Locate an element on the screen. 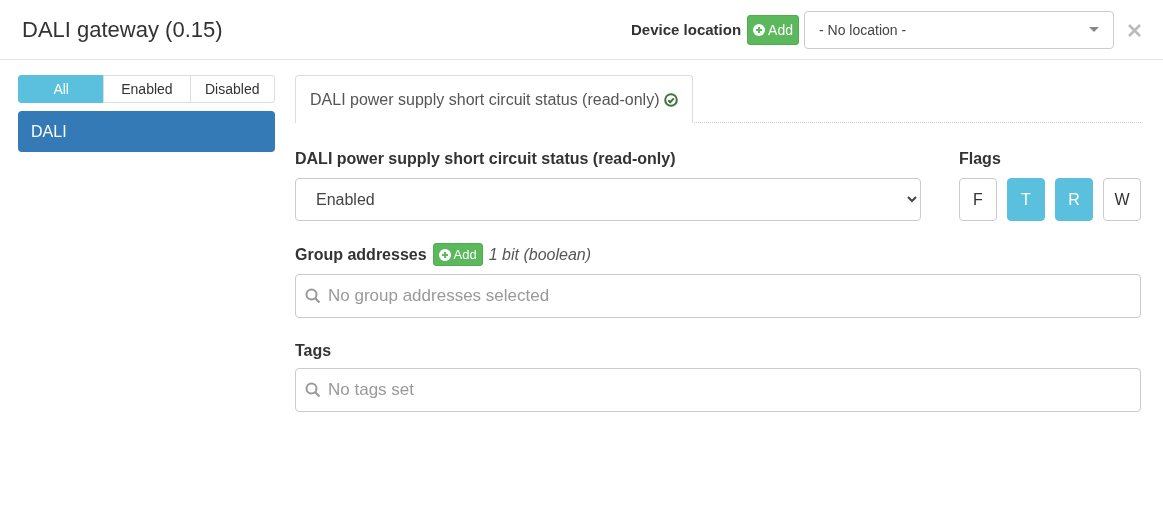 The width and height of the screenshot is (1163, 530). status-select: Enabled is located at coordinates (608, 199).